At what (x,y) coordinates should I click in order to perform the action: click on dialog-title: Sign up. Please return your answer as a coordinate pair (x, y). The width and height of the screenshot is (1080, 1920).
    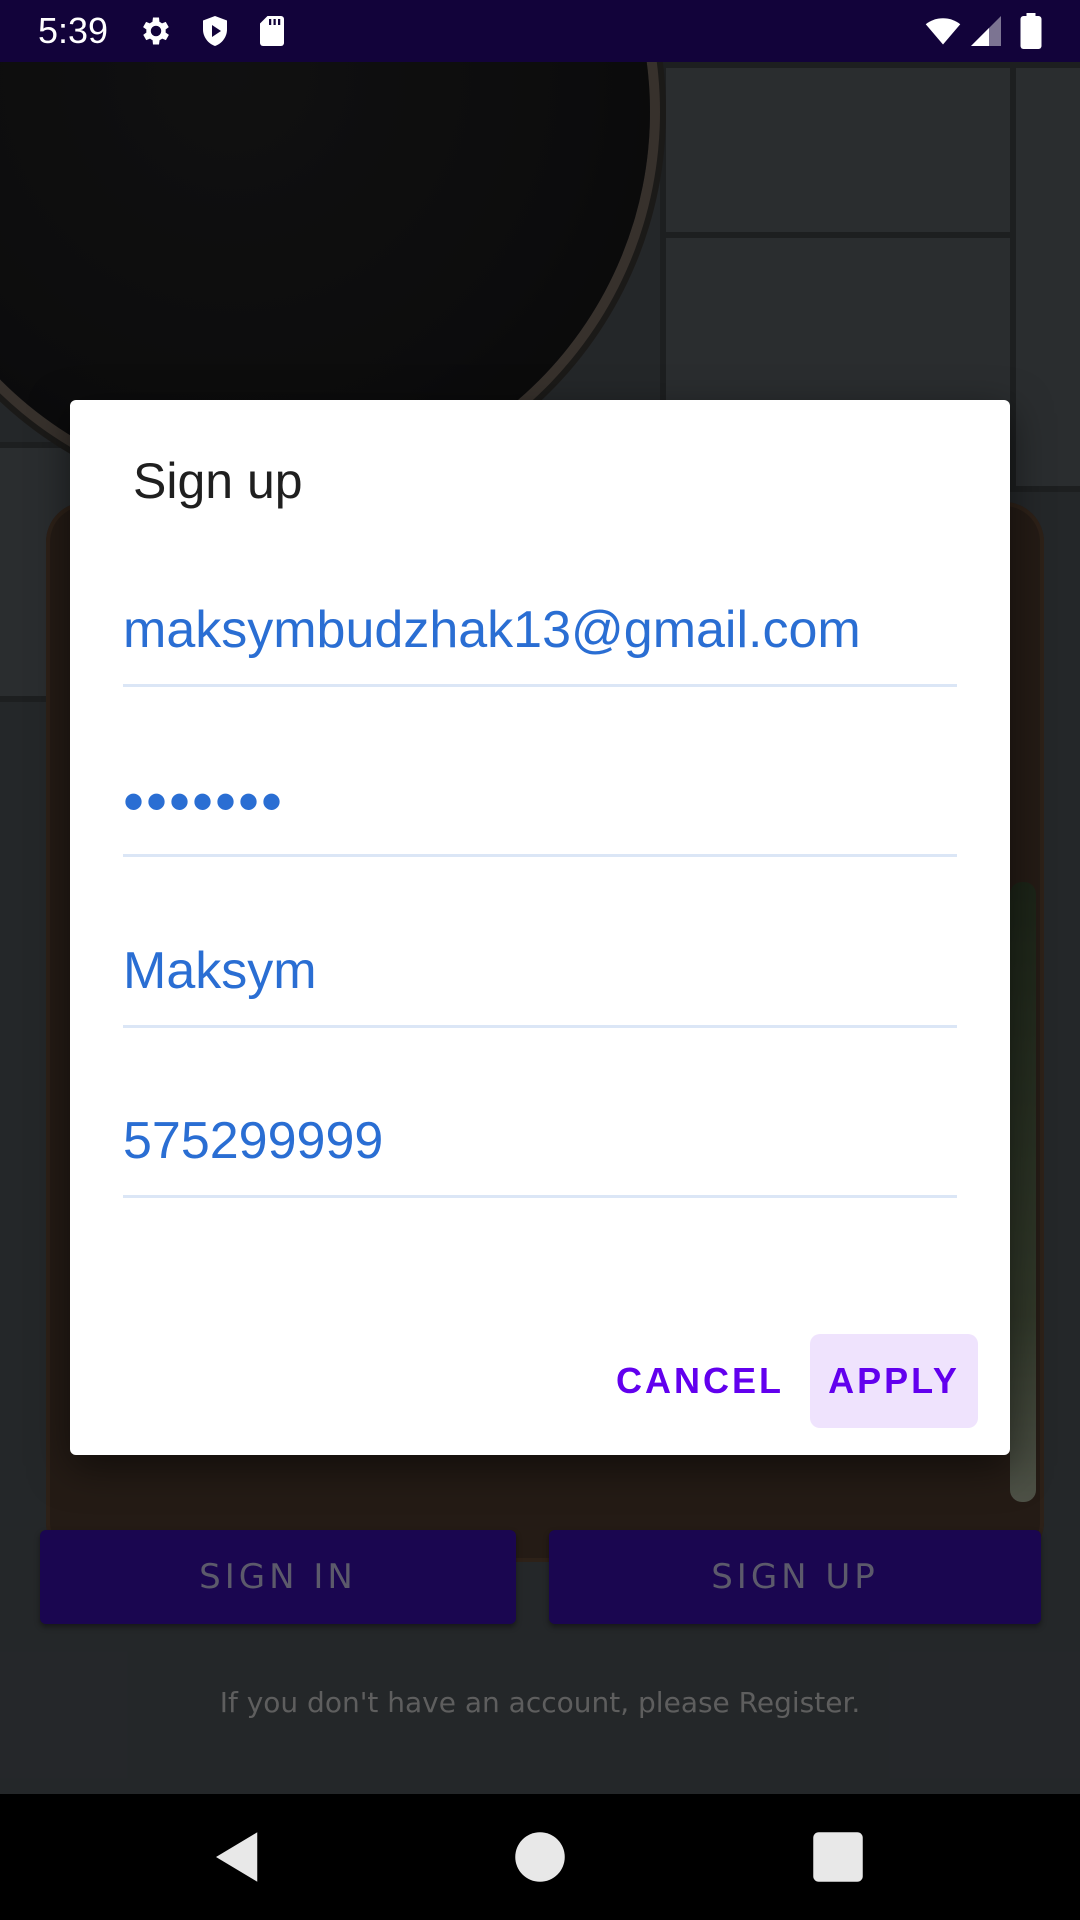
    Looking at the image, I should click on (218, 481).